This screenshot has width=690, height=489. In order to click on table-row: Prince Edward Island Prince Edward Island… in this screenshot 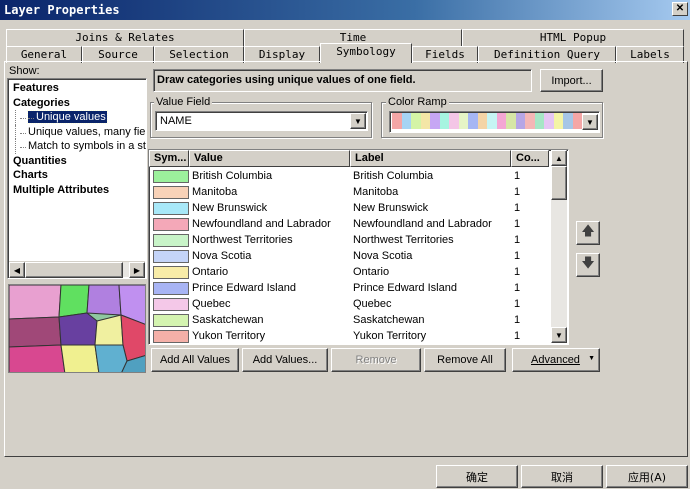, I will do `click(334, 288)`.